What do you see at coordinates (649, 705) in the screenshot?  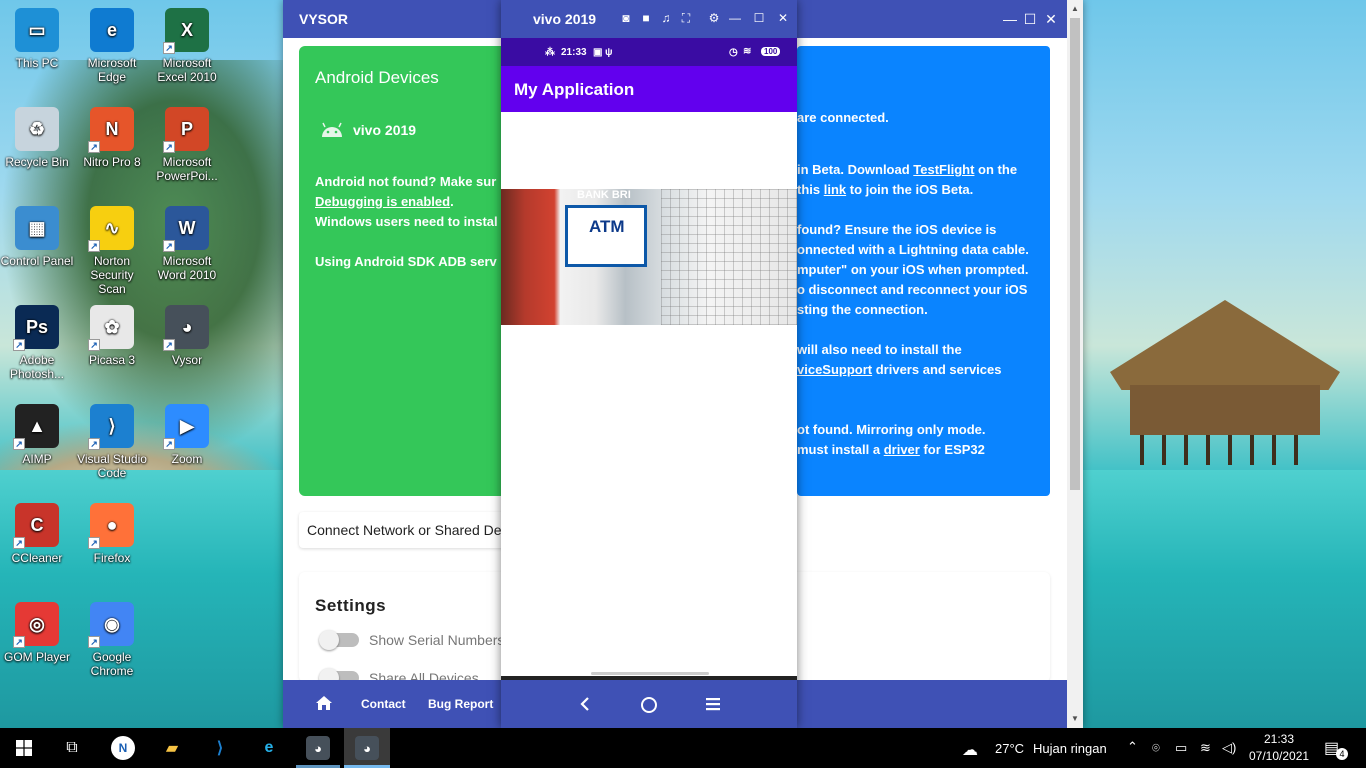 I see `home-circle-icon` at bounding box center [649, 705].